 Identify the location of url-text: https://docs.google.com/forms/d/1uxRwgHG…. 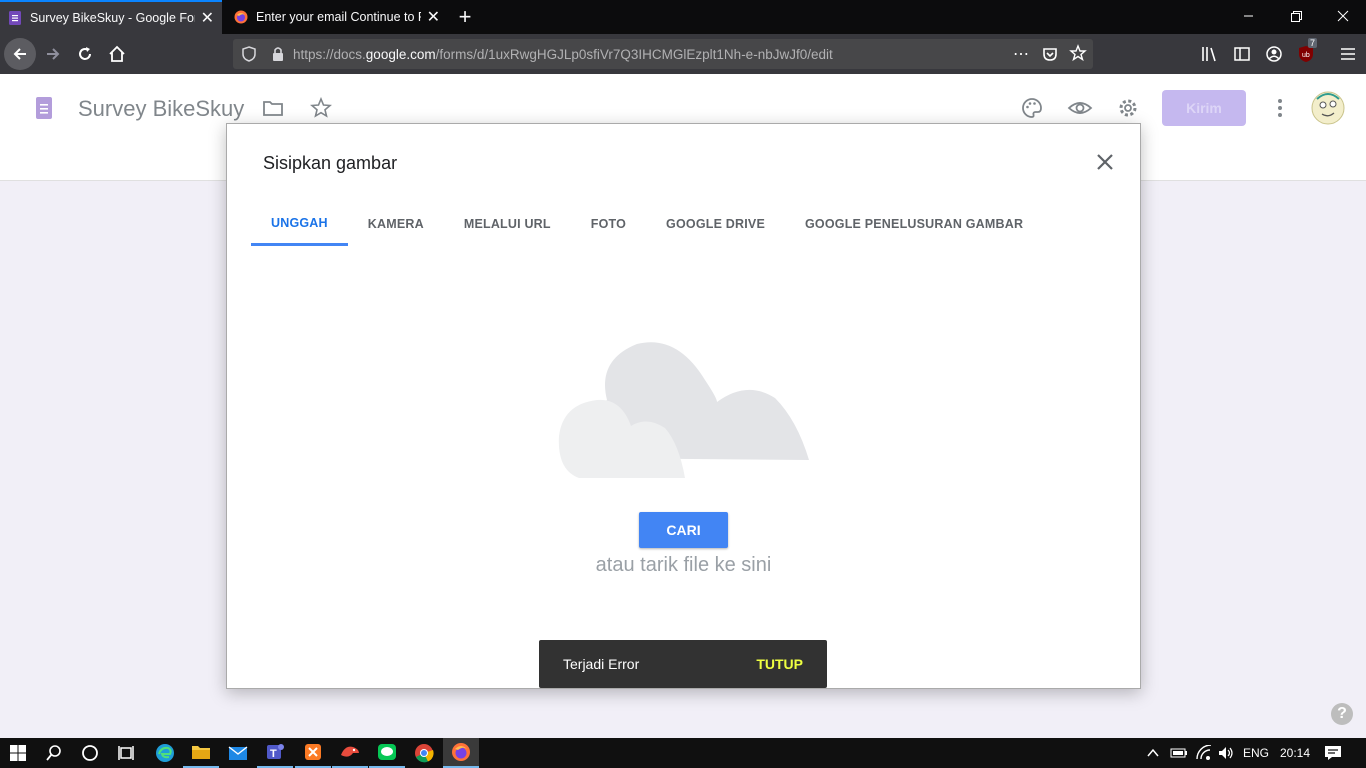
(563, 54).